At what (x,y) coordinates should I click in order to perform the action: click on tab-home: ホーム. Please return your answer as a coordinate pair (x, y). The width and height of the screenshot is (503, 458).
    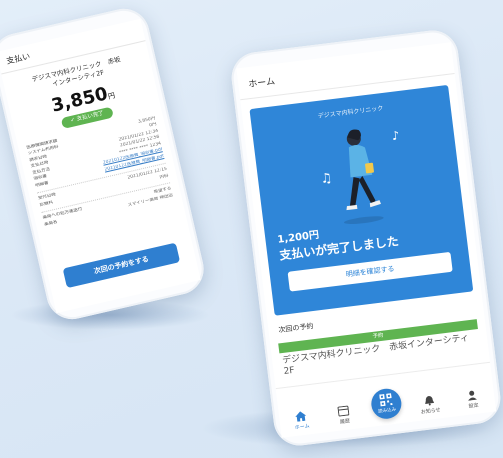
    Looking at the image, I should click on (301, 420).